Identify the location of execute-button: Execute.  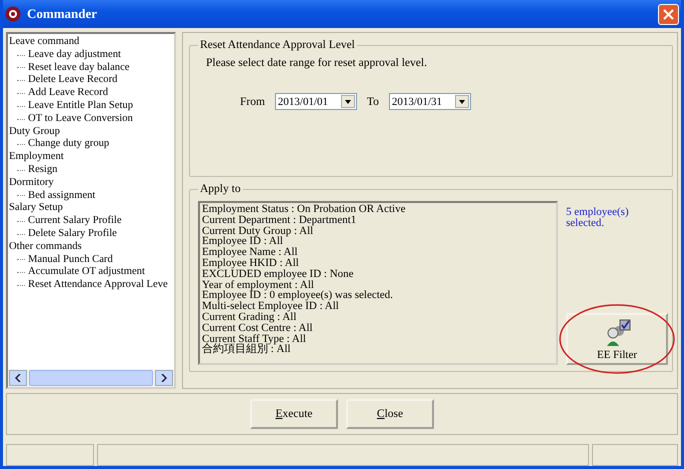
(294, 414).